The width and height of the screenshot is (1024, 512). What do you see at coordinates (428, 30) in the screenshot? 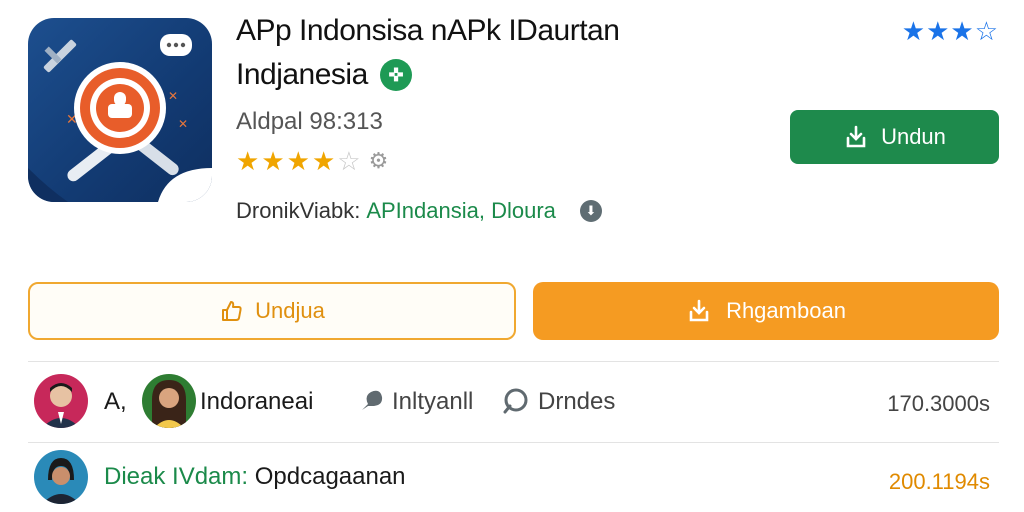
I see `app-title: APp Indonsisa nAPk IDaurtan` at bounding box center [428, 30].